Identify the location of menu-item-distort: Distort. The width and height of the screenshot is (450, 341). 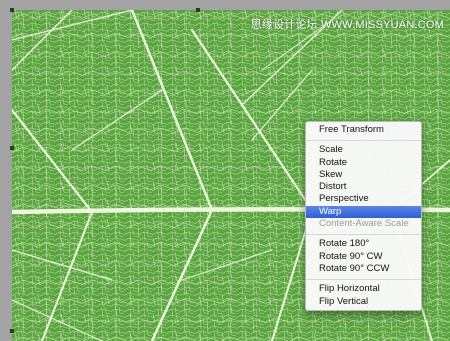
(363, 187).